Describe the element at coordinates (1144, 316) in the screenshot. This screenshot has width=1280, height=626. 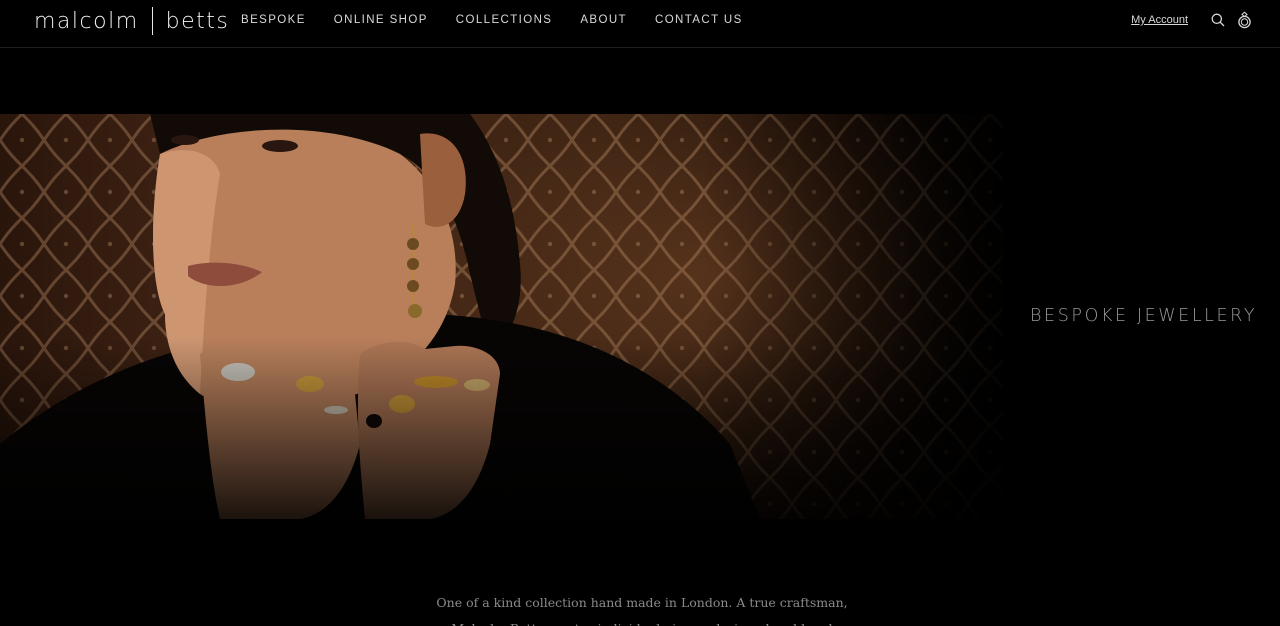
I see `bespoke-jewellery-title: BESPOKE JEWELLERY` at that location.